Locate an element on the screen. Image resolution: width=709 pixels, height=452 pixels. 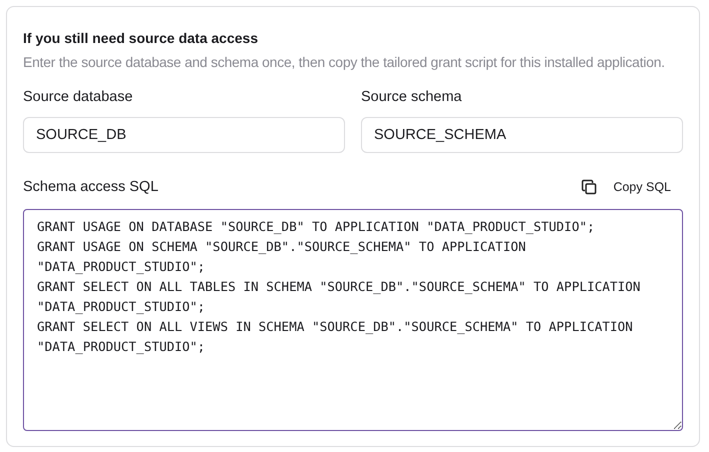
copy-icon is located at coordinates (589, 187).